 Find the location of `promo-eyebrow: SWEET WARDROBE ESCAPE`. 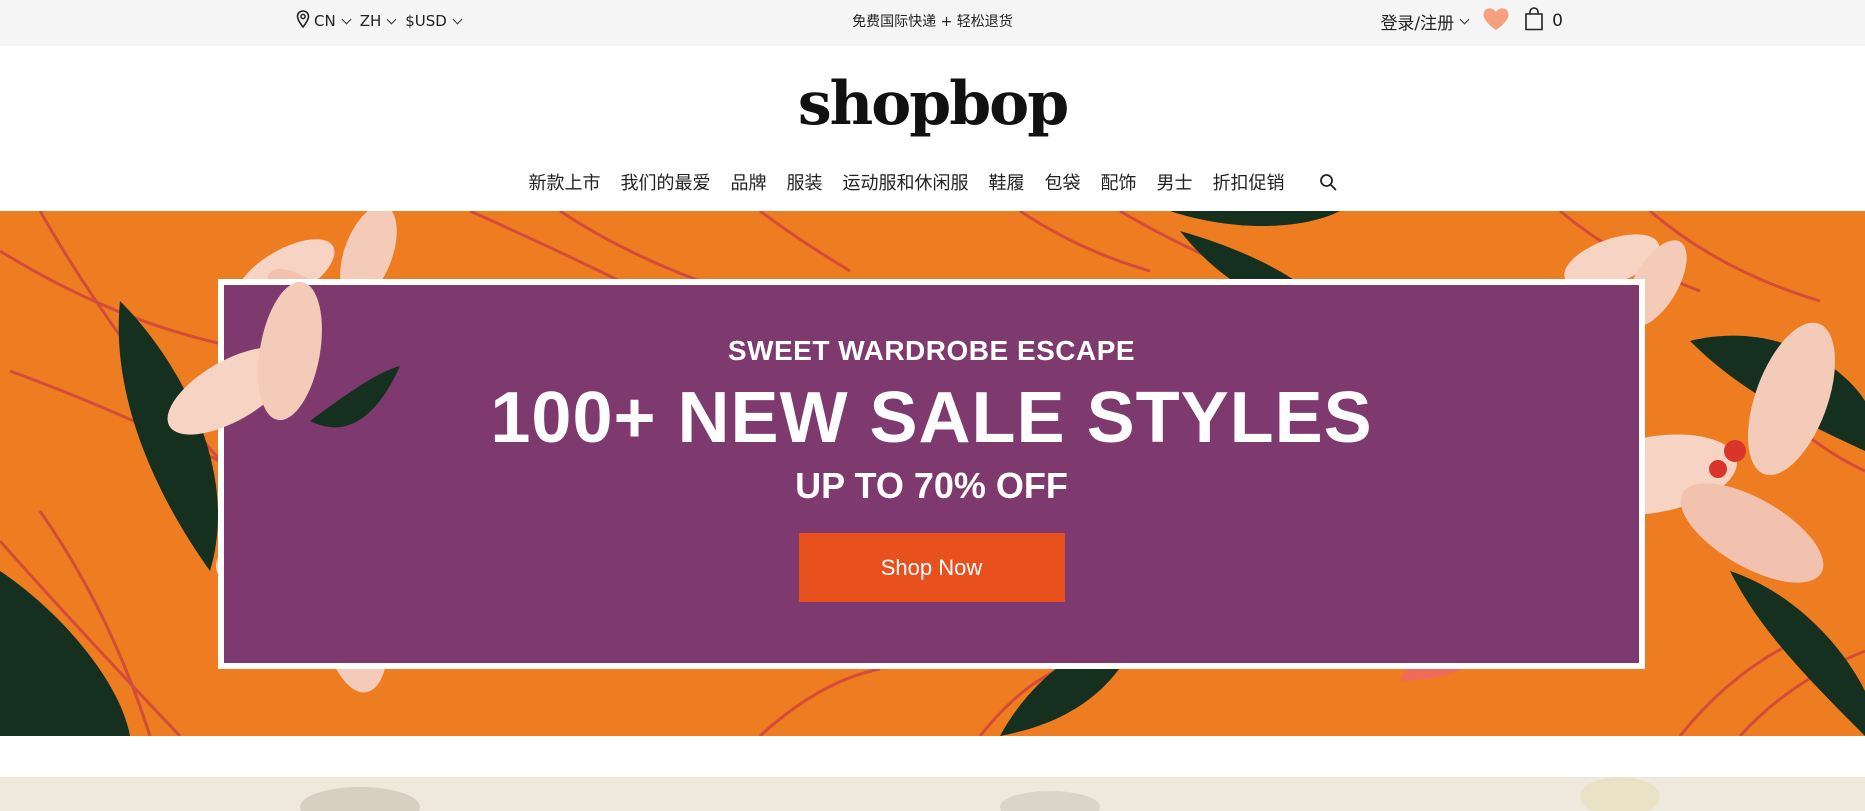

promo-eyebrow: SWEET WARDROBE ESCAPE is located at coordinates (931, 350).